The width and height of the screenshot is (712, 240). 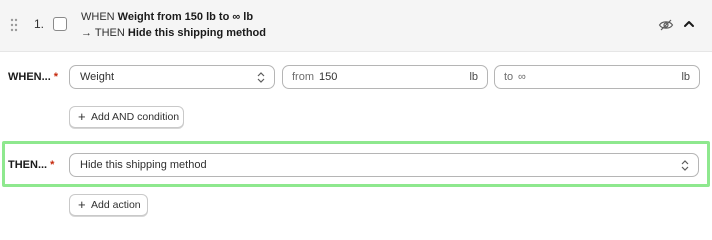 I want to click on add-action-button: + Add action, so click(x=108, y=205).